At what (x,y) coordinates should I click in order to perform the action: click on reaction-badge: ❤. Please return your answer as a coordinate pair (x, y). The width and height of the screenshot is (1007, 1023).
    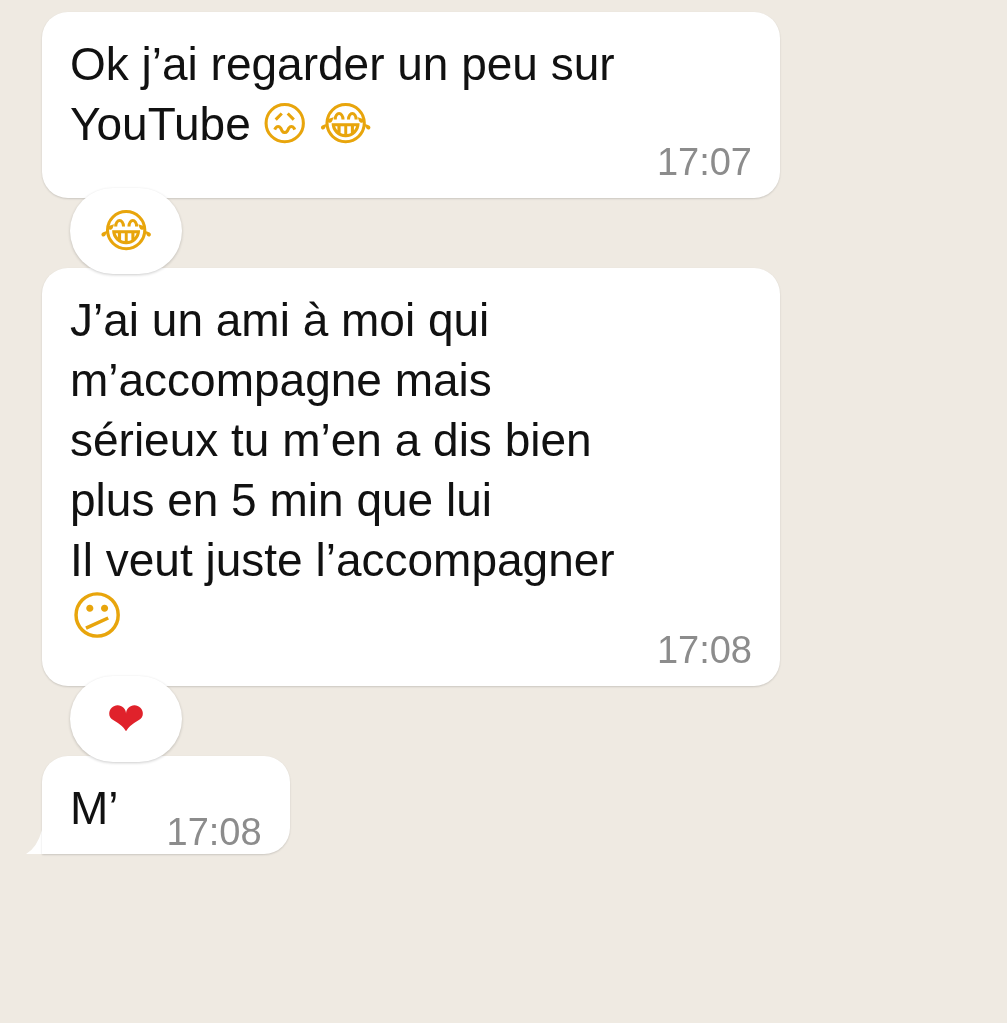
    Looking at the image, I should click on (126, 719).